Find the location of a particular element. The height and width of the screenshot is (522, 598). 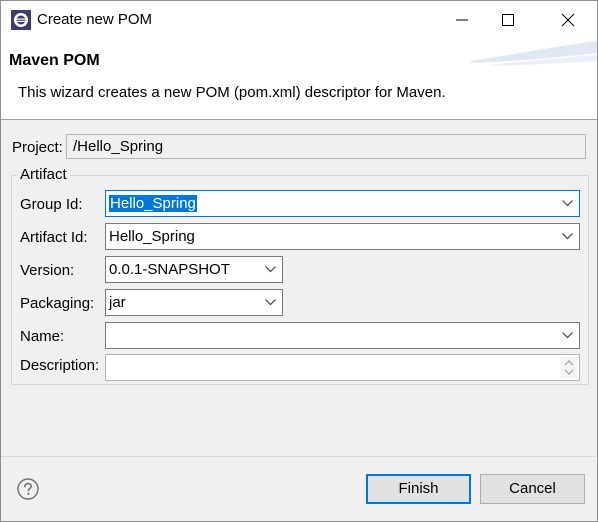

title-bar: Create new POM is located at coordinates (299, 20).